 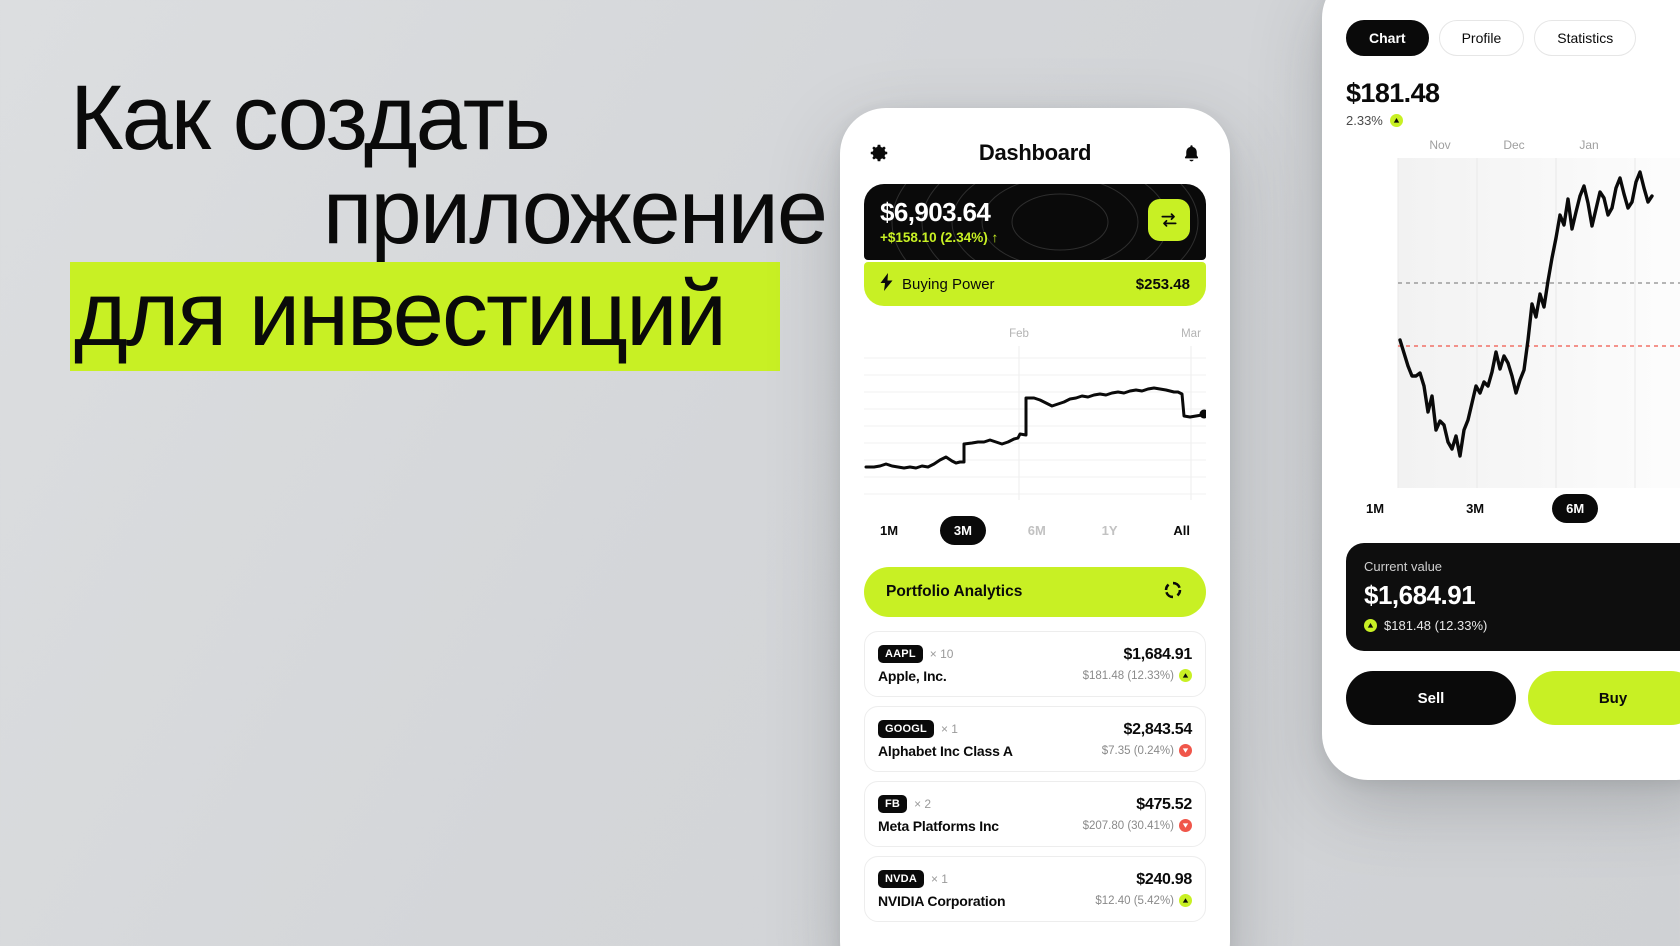 I want to click on buying-power-label: Buying Power, so click(x=948, y=284).